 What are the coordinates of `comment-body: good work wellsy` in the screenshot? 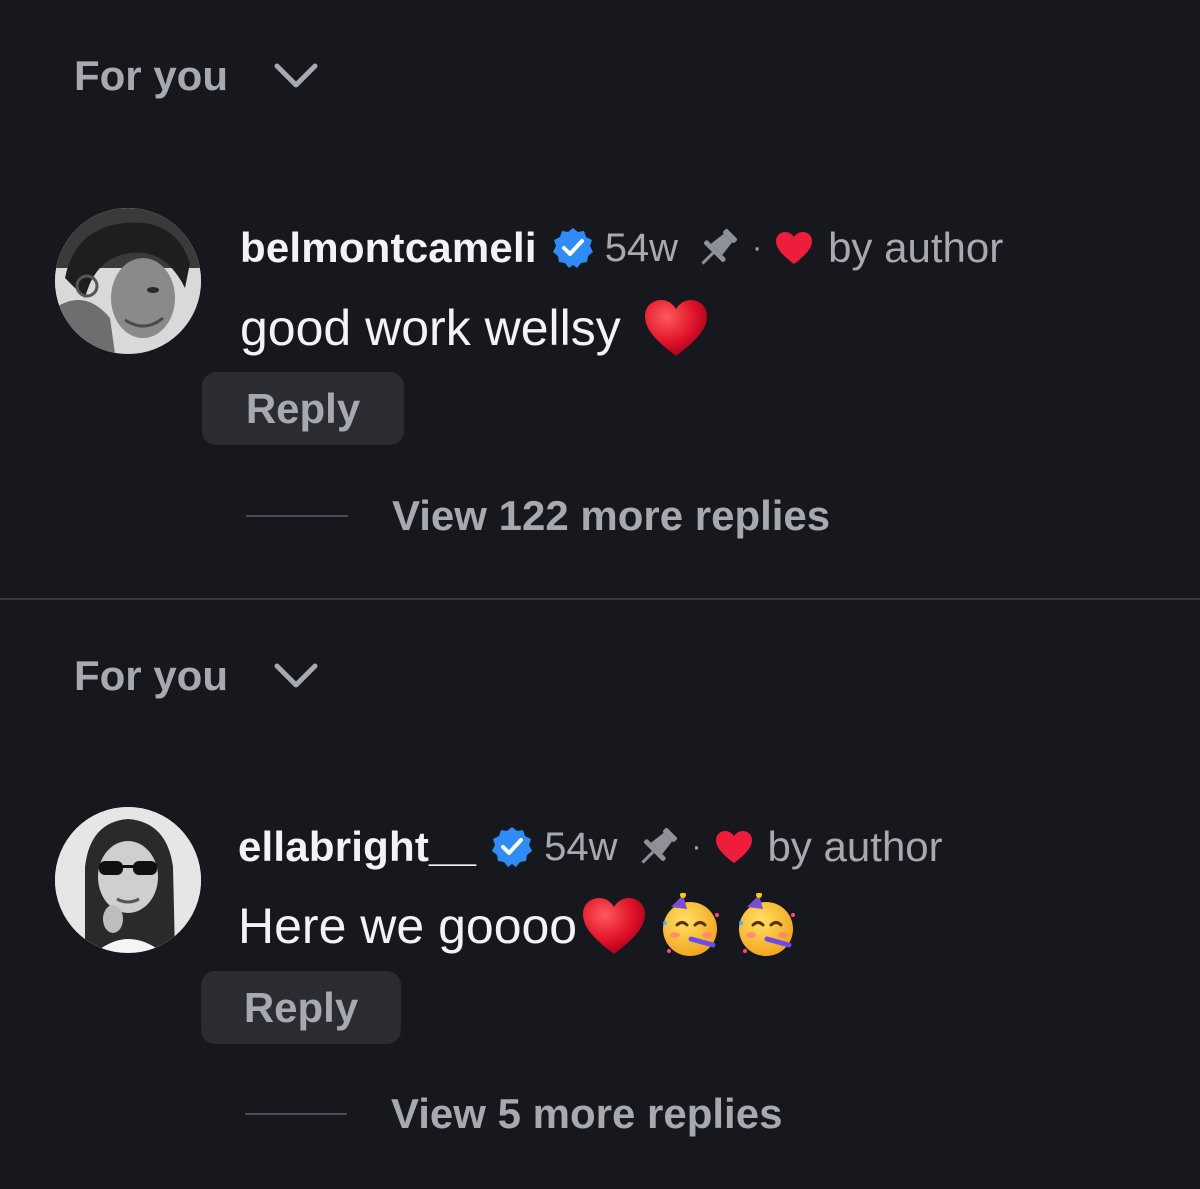 It's located at (474, 328).